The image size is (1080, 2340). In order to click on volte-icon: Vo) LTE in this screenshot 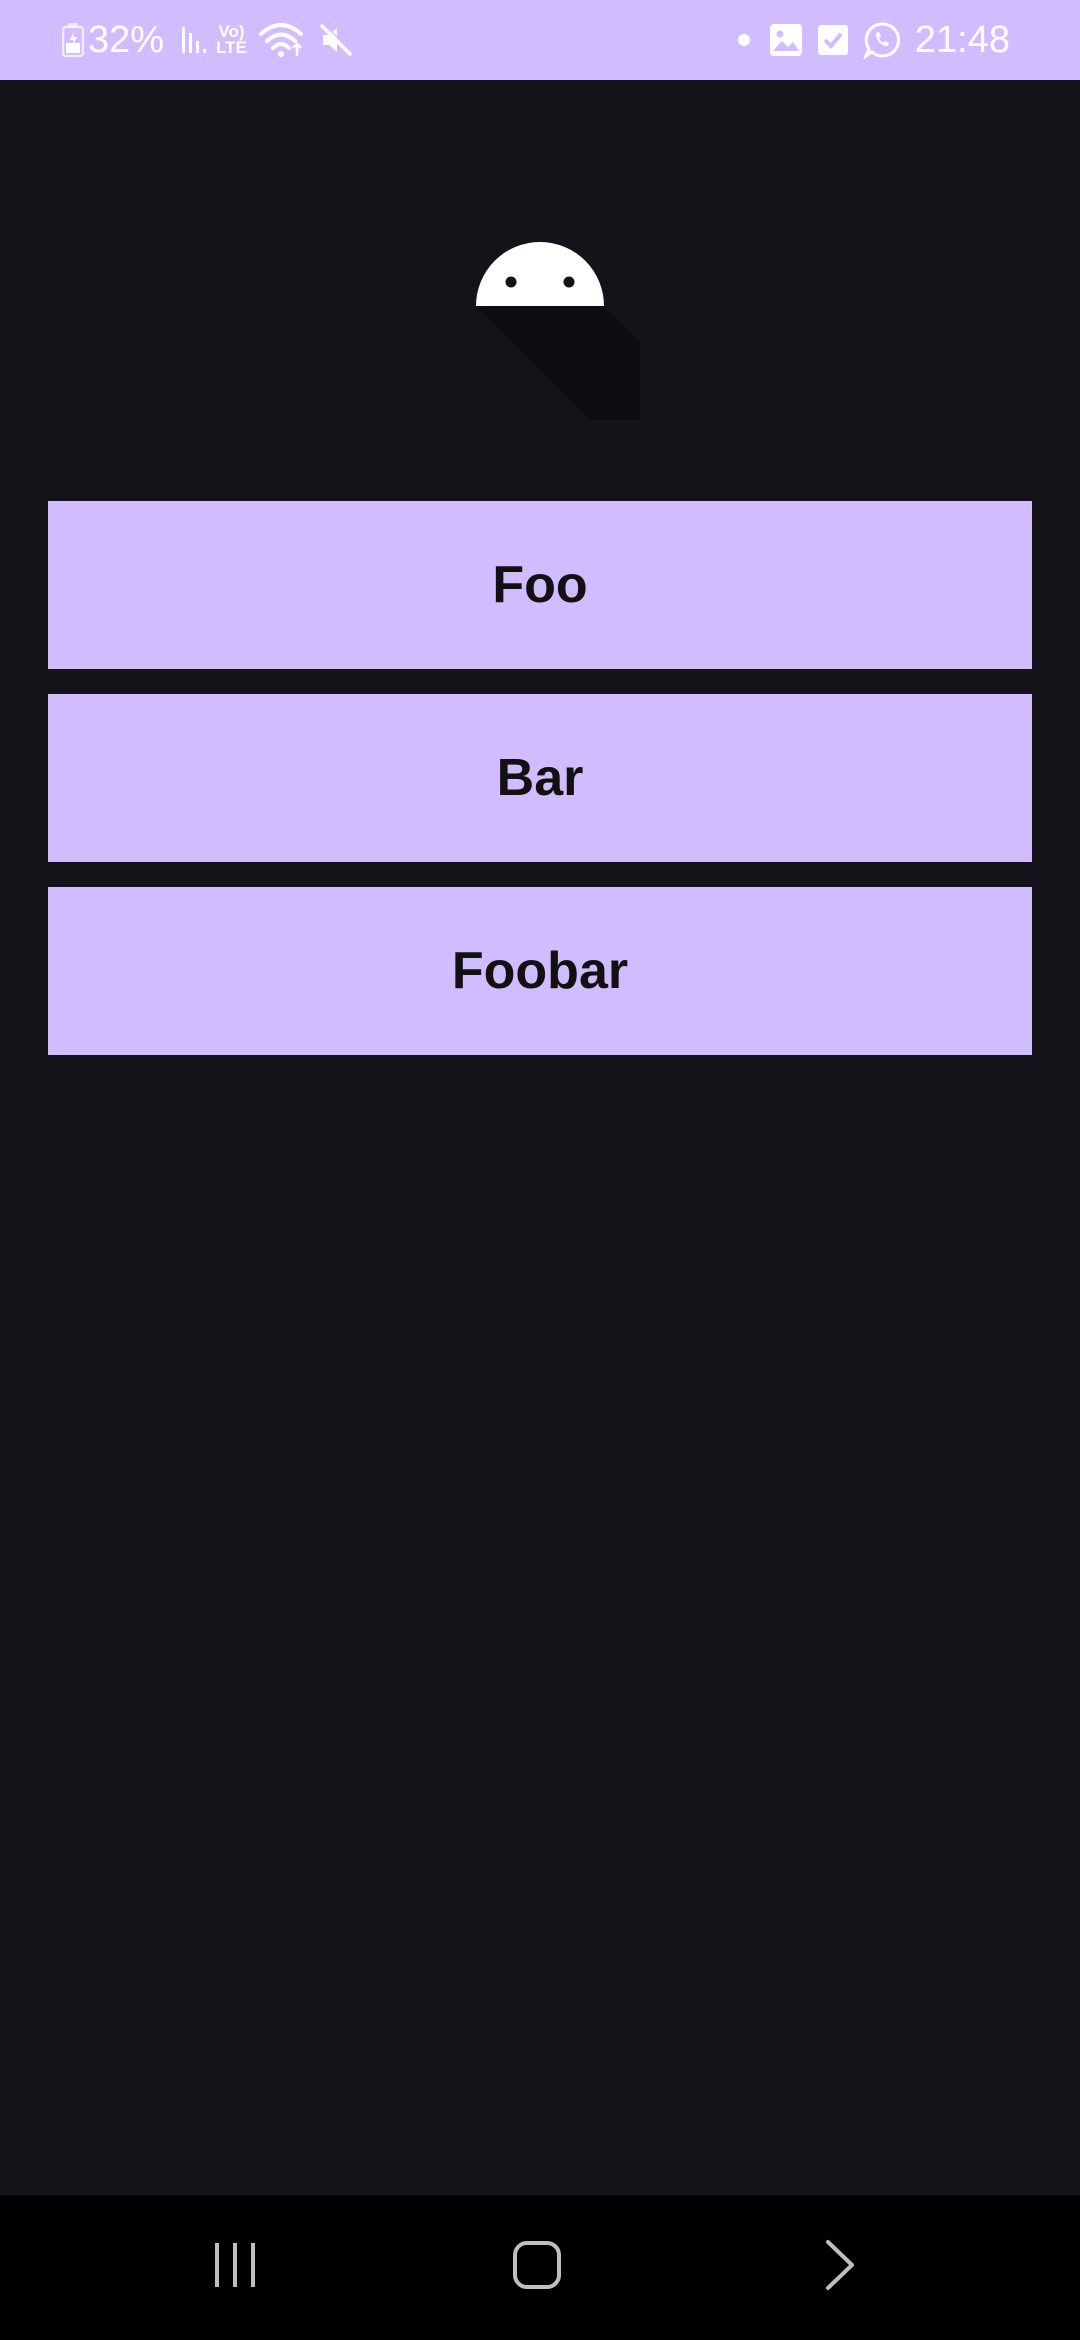, I will do `click(231, 40)`.